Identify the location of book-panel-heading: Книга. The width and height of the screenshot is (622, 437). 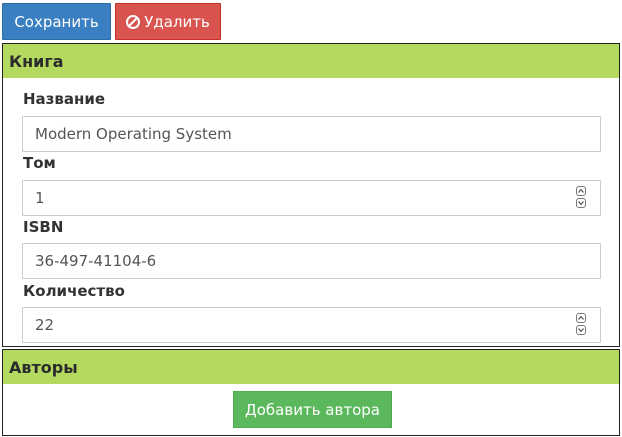
(311, 61).